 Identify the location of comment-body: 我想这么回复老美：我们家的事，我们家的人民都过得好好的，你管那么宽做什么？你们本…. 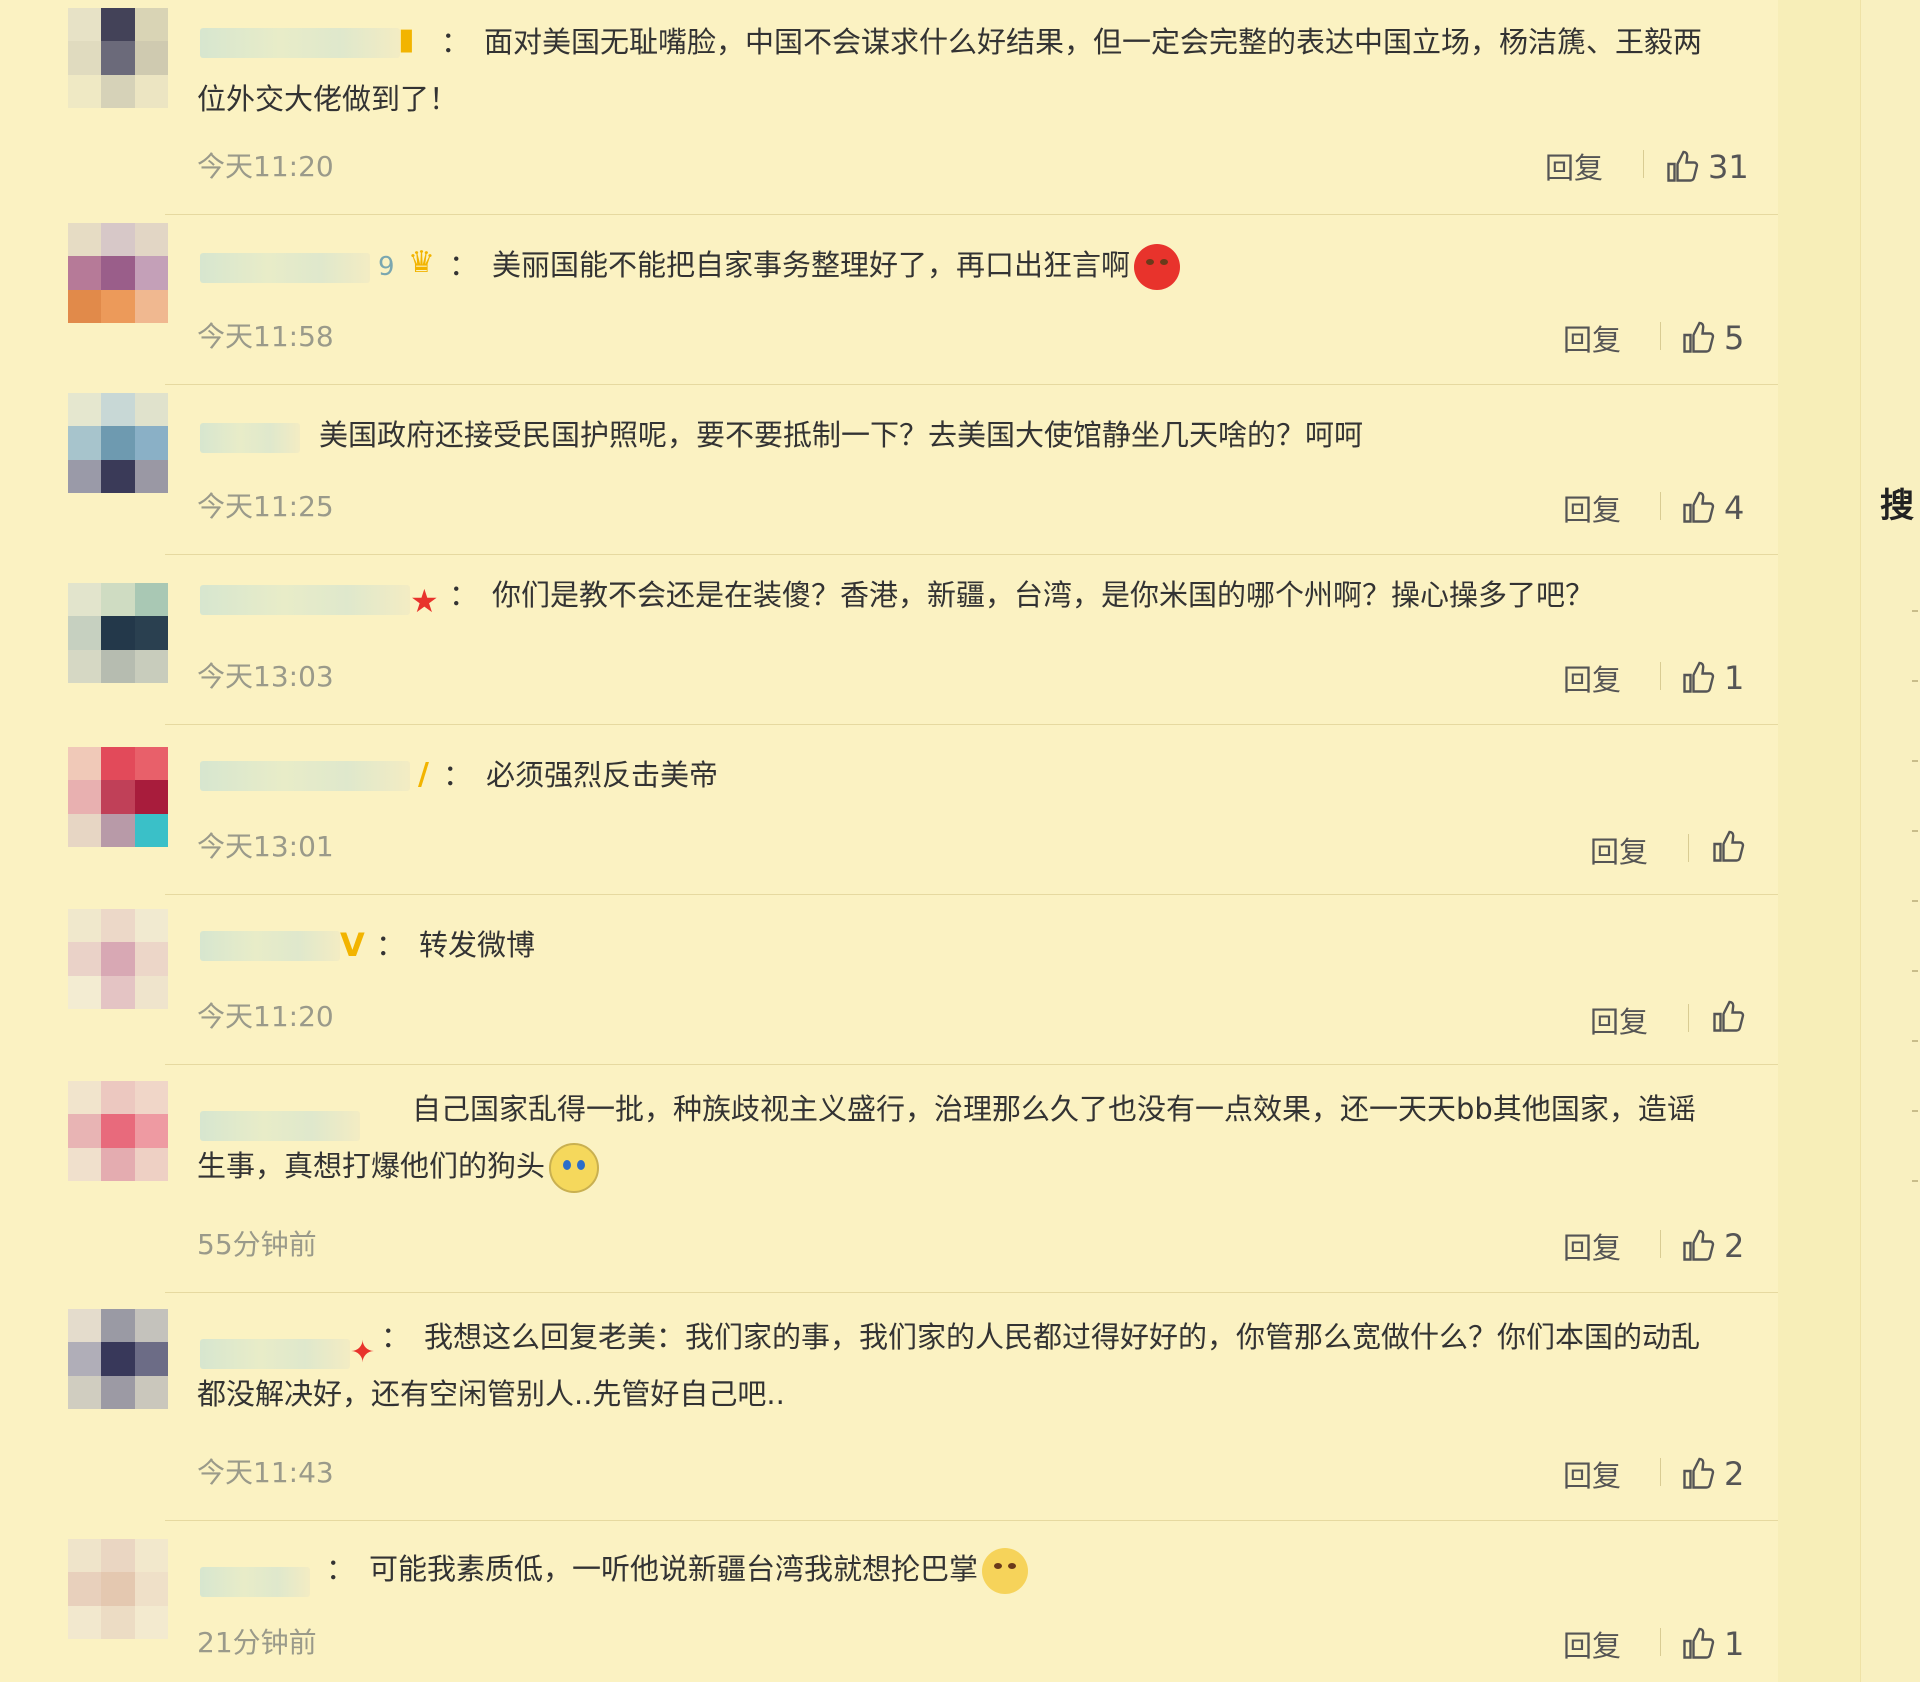
(949, 1365).